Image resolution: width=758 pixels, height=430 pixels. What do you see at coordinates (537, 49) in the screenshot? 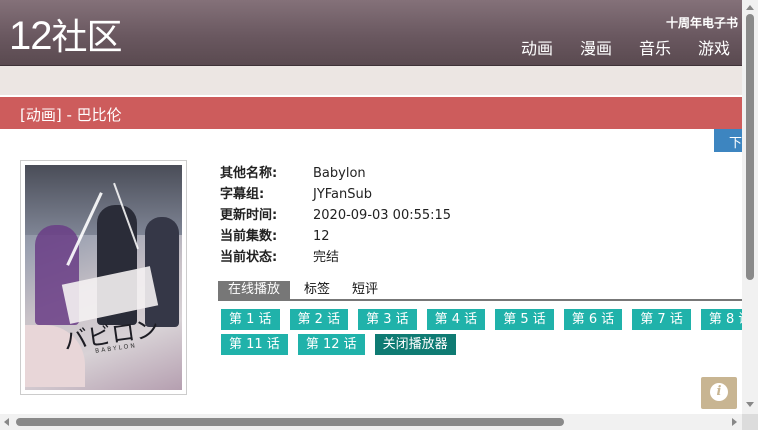
I see `nav-anime: 动画` at bounding box center [537, 49].